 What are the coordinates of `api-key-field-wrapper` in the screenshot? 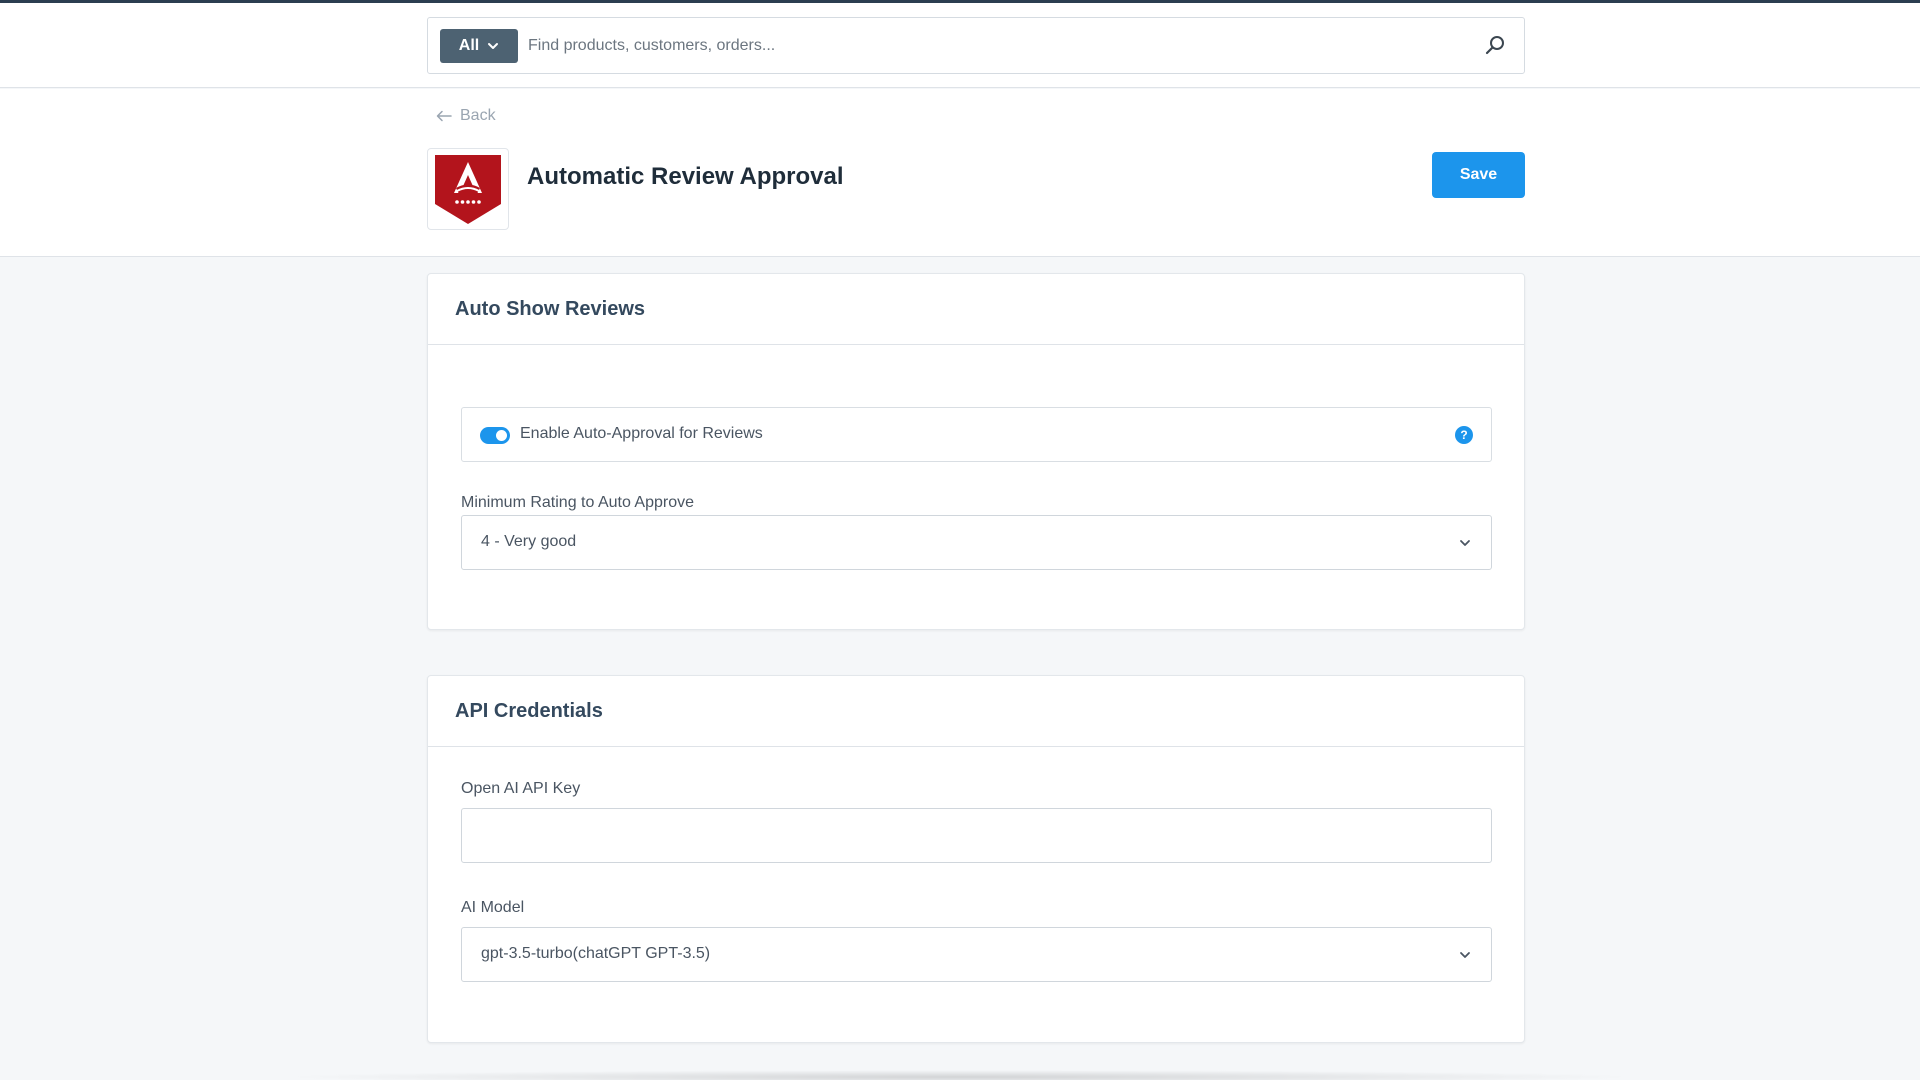 It's located at (976, 835).